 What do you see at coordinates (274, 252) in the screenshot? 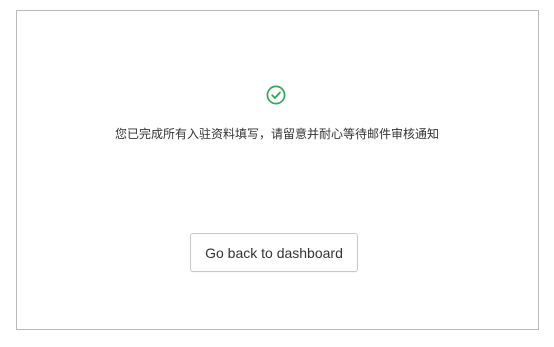
I see `back-to-dashboard-button: Go back to dashboard` at bounding box center [274, 252].